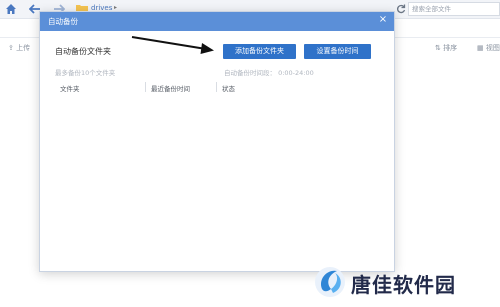  What do you see at coordinates (228, 88) in the screenshot?
I see `column-header-status: 状态` at bounding box center [228, 88].